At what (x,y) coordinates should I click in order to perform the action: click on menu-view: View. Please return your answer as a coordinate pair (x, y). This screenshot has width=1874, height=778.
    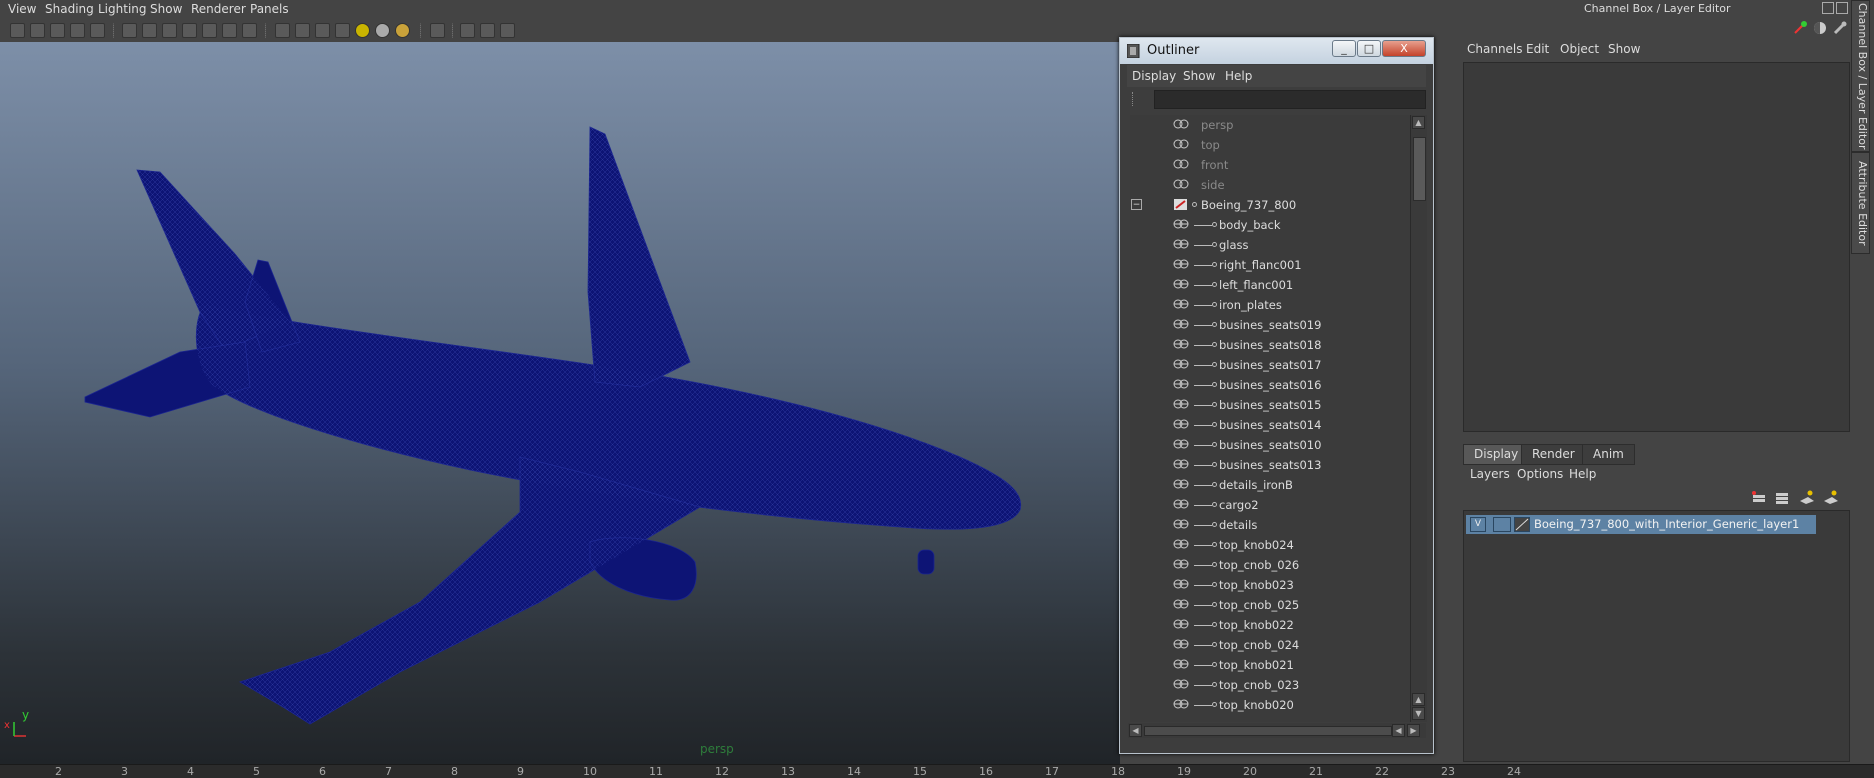
    Looking at the image, I should click on (22, 9).